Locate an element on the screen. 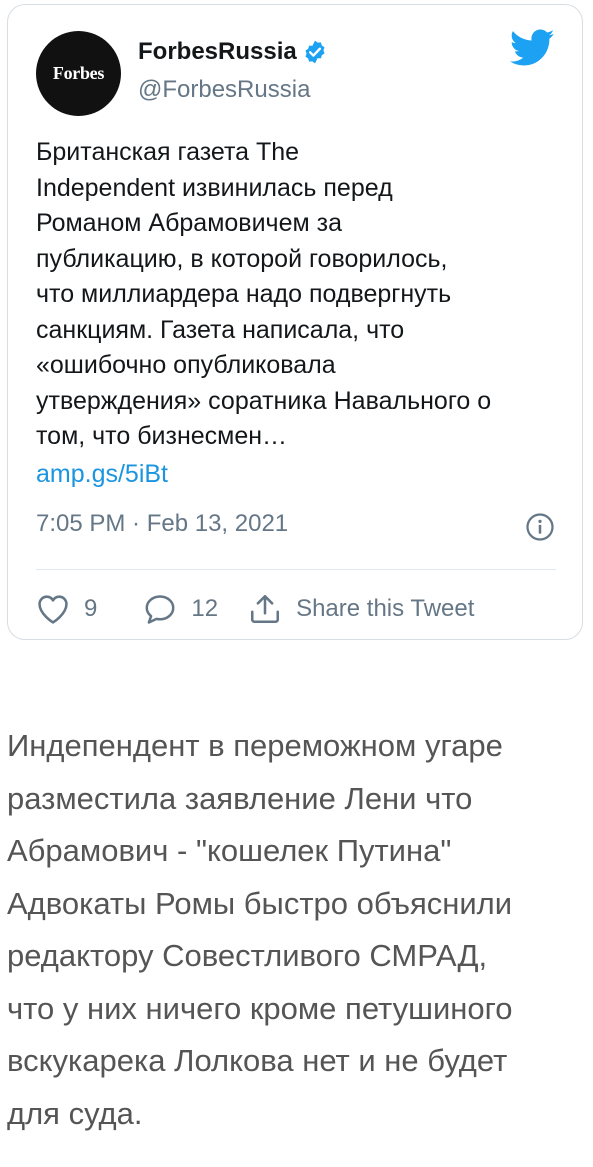 The width and height of the screenshot is (593, 1167). reply-button: 12 is located at coordinates (180, 609).